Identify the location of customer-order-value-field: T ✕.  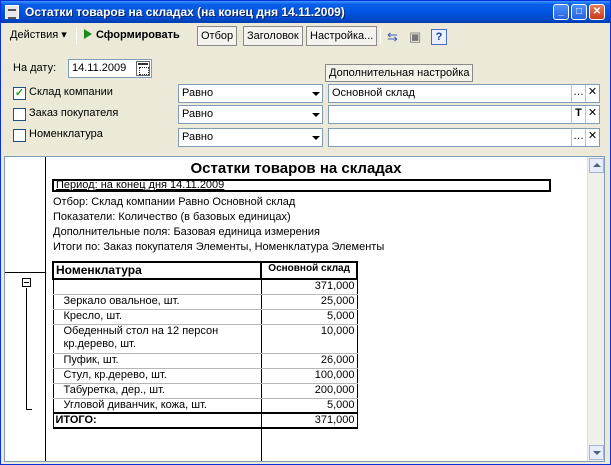
(464, 114).